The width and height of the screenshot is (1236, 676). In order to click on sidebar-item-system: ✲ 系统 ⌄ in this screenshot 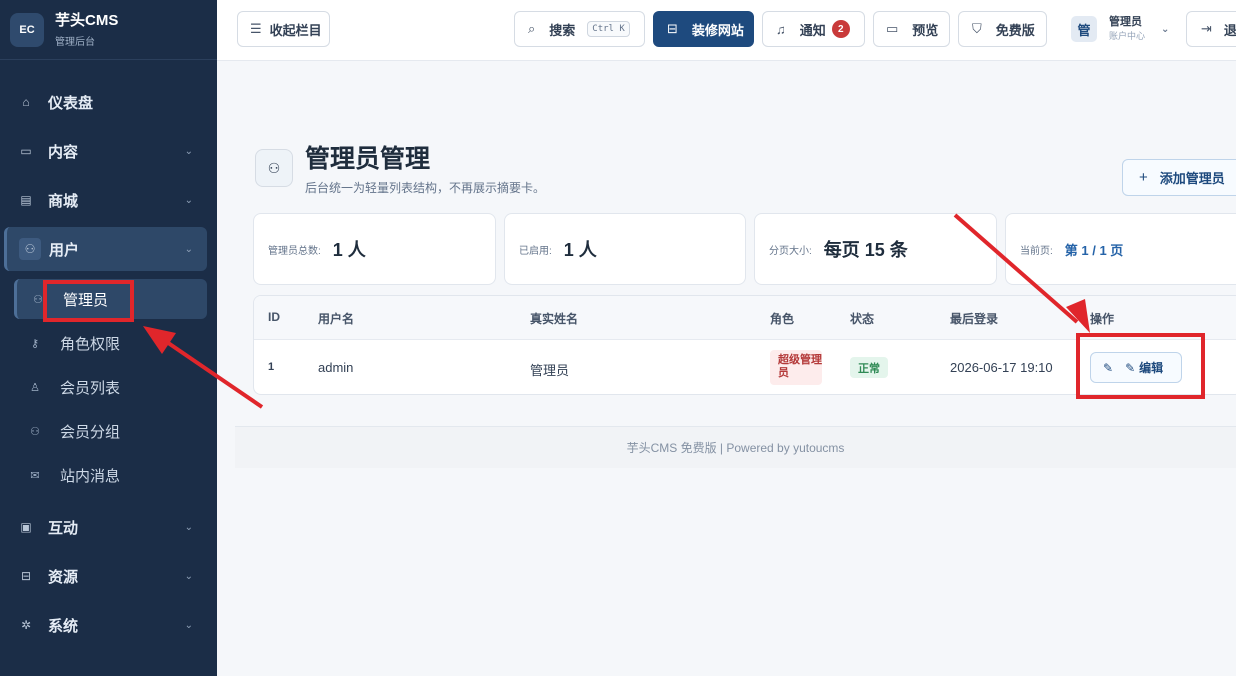, I will do `click(105, 625)`.